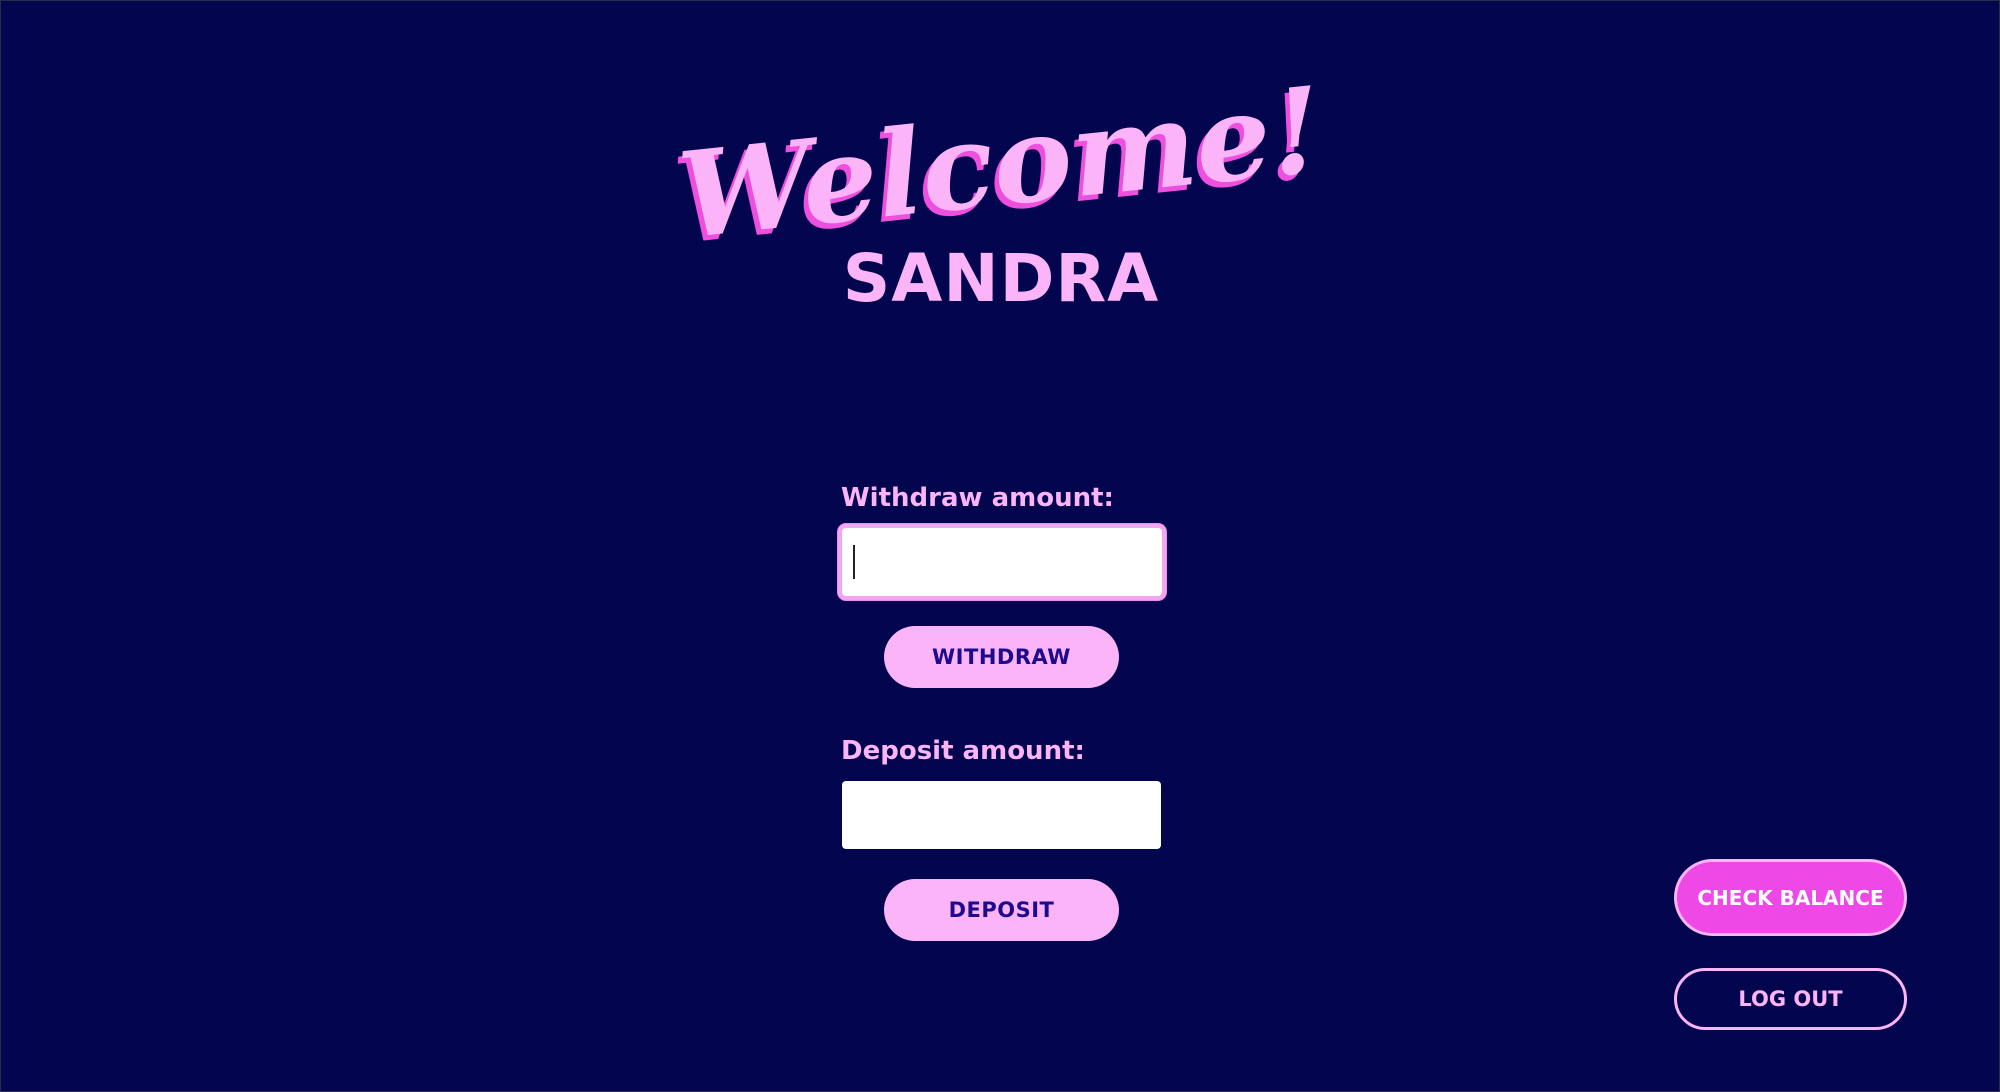  What do you see at coordinates (1001, 657) in the screenshot?
I see `withdraw-button: WITHDRAW` at bounding box center [1001, 657].